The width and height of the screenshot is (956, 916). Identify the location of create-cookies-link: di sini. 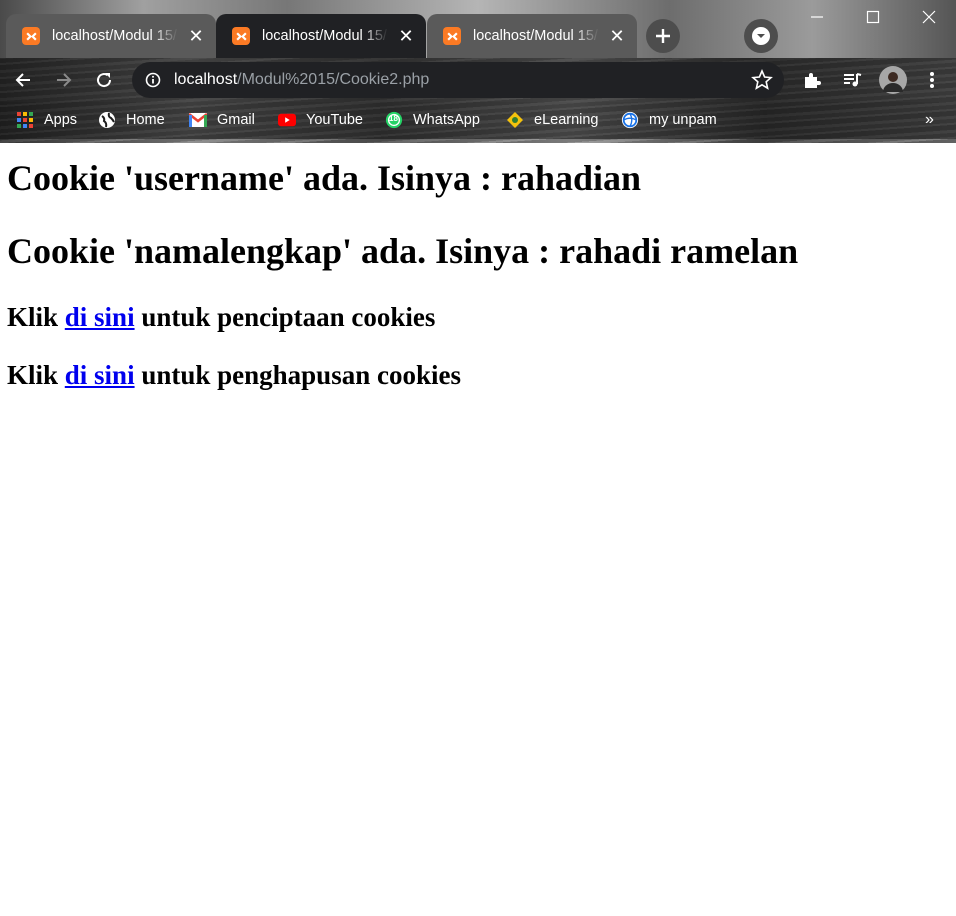
(100, 317).